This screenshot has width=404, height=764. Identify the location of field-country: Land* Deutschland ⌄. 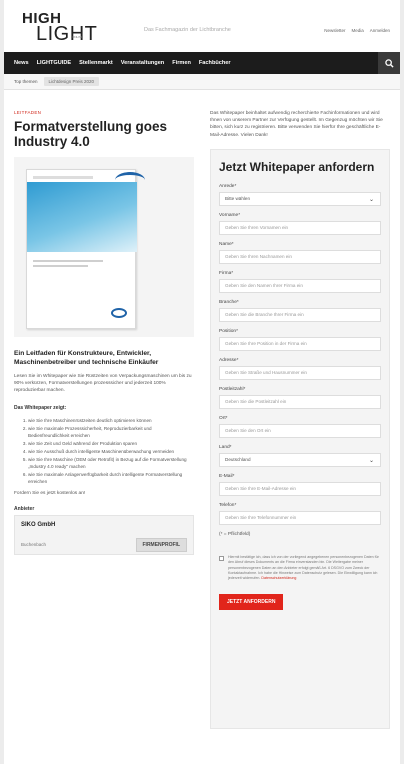
(300, 456).